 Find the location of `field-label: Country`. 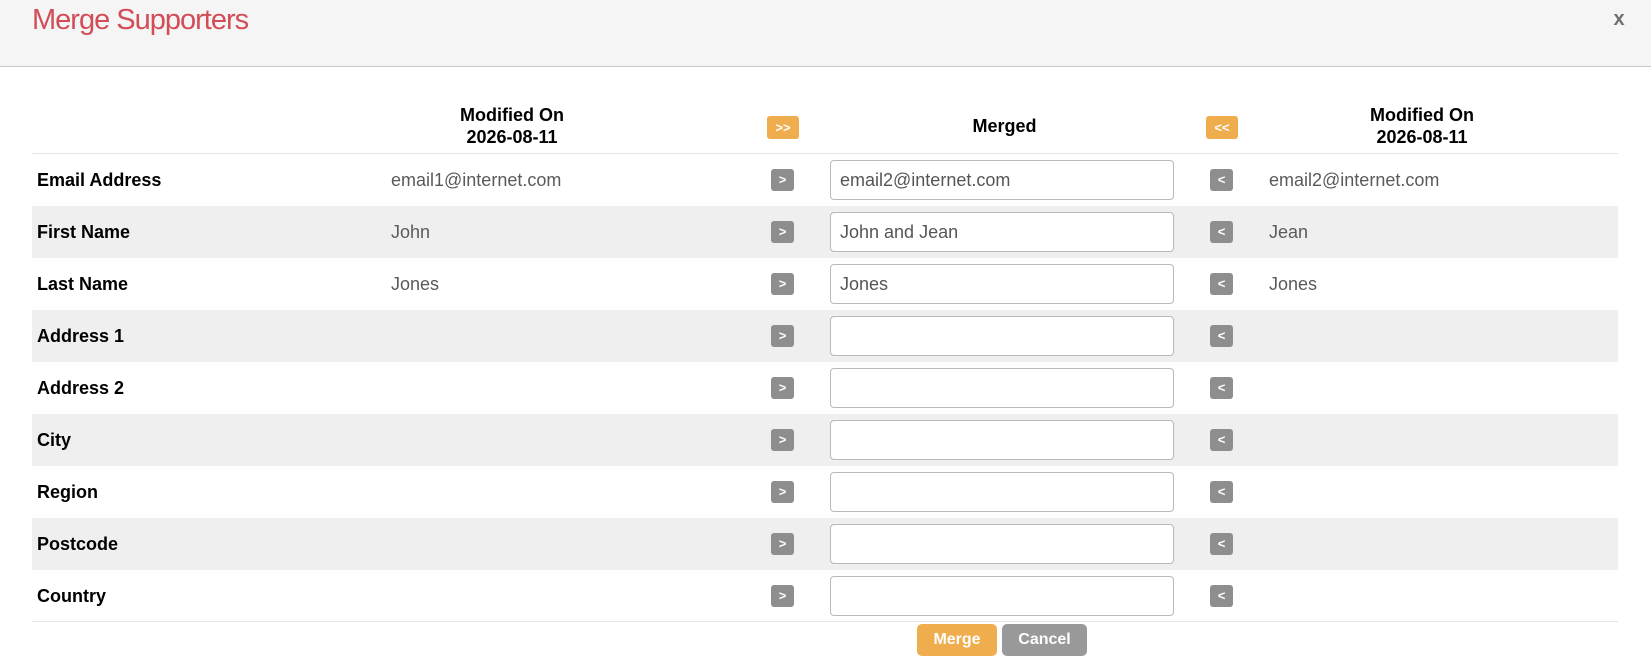

field-label: Country is located at coordinates (71, 596).